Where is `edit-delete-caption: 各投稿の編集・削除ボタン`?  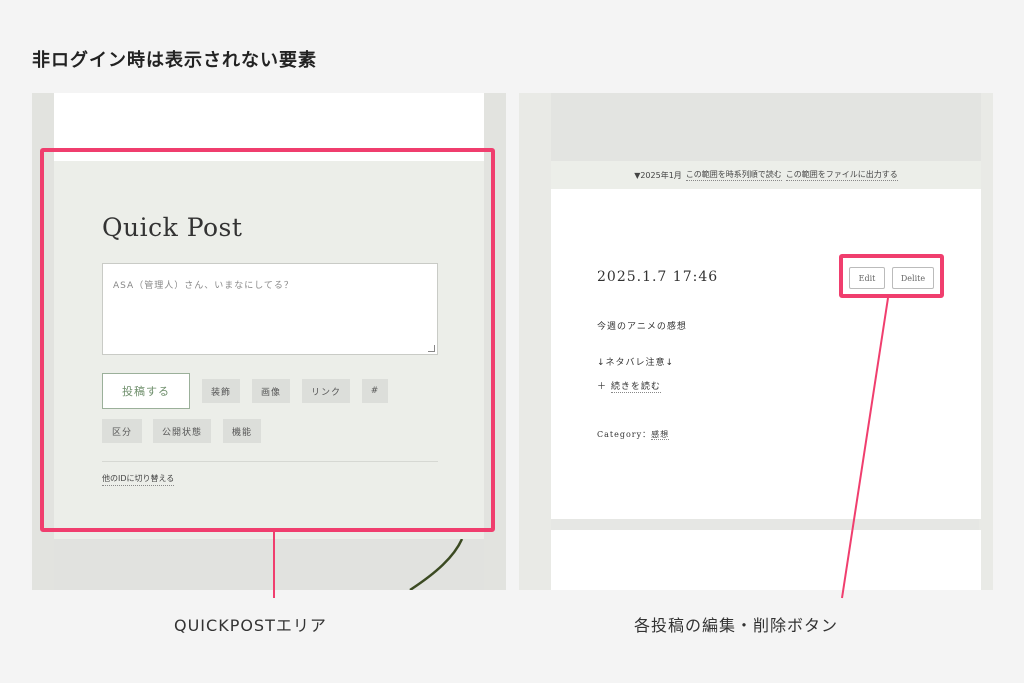 edit-delete-caption: 各投稿の編集・削除ボタン is located at coordinates (736, 625).